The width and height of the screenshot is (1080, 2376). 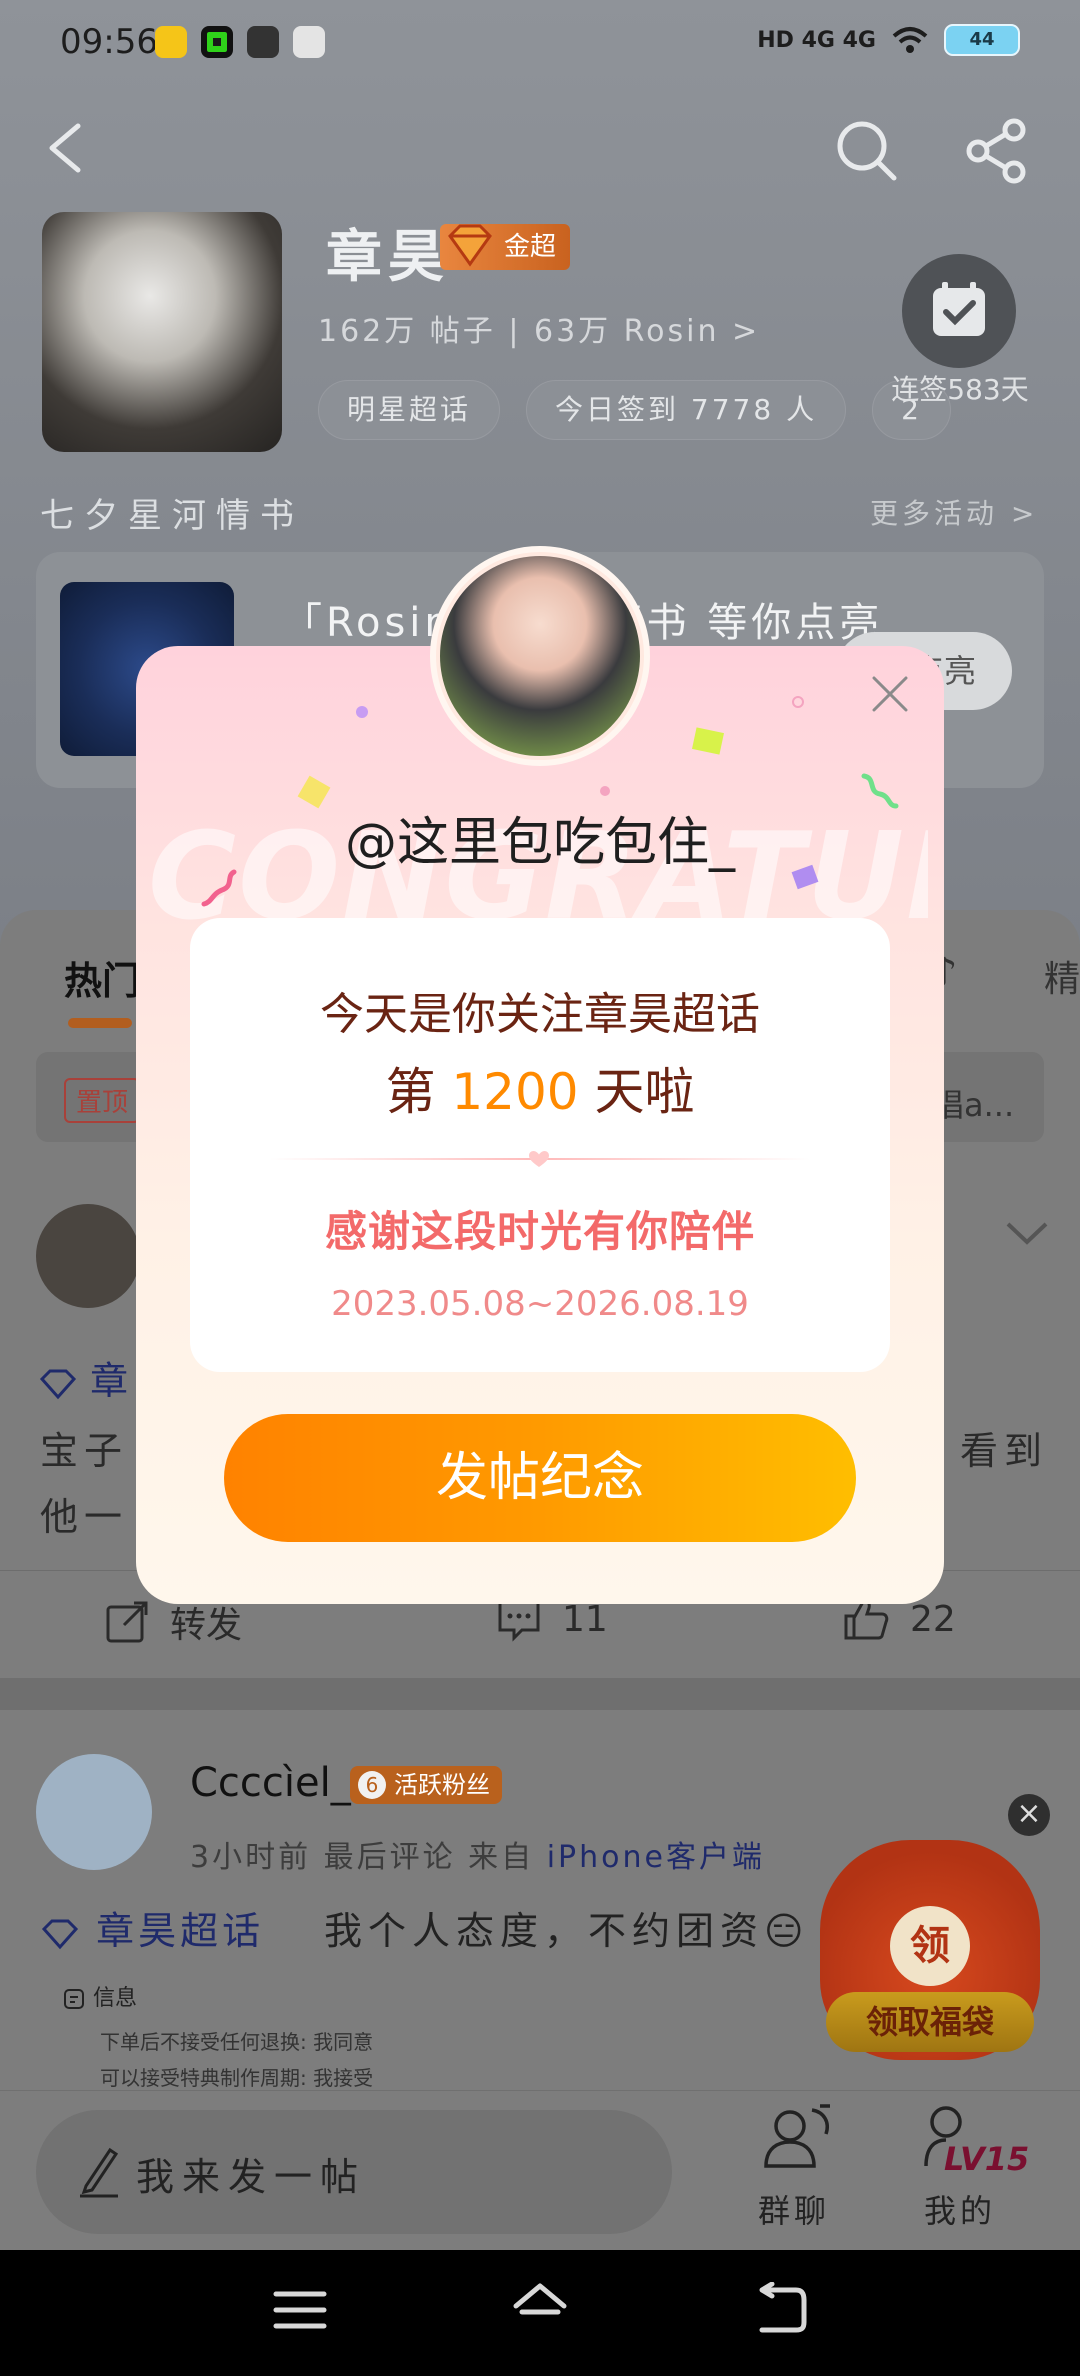 I want to click on days-count: 1200, so click(x=515, y=1092).